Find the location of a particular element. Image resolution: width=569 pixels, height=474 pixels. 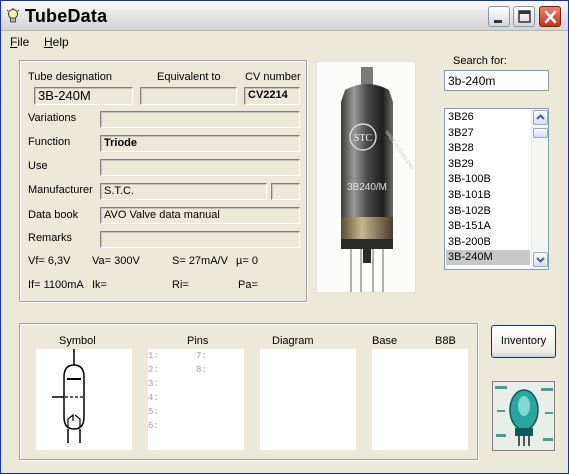

tube-designation-label: Tube designation is located at coordinates (70, 77).